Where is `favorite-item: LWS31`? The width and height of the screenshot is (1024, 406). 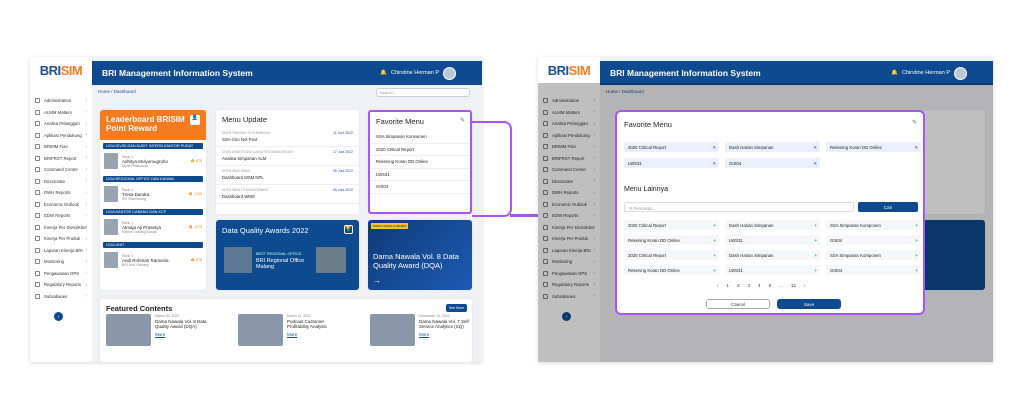 favorite-item: LWS31 is located at coordinates (420, 175).